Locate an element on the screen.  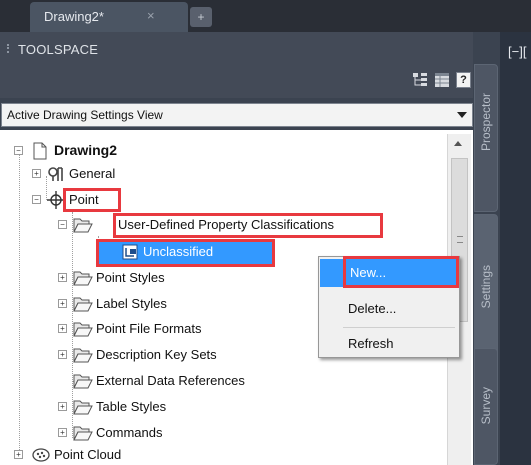
tree-node-label: Point Styles is located at coordinates (130, 277).